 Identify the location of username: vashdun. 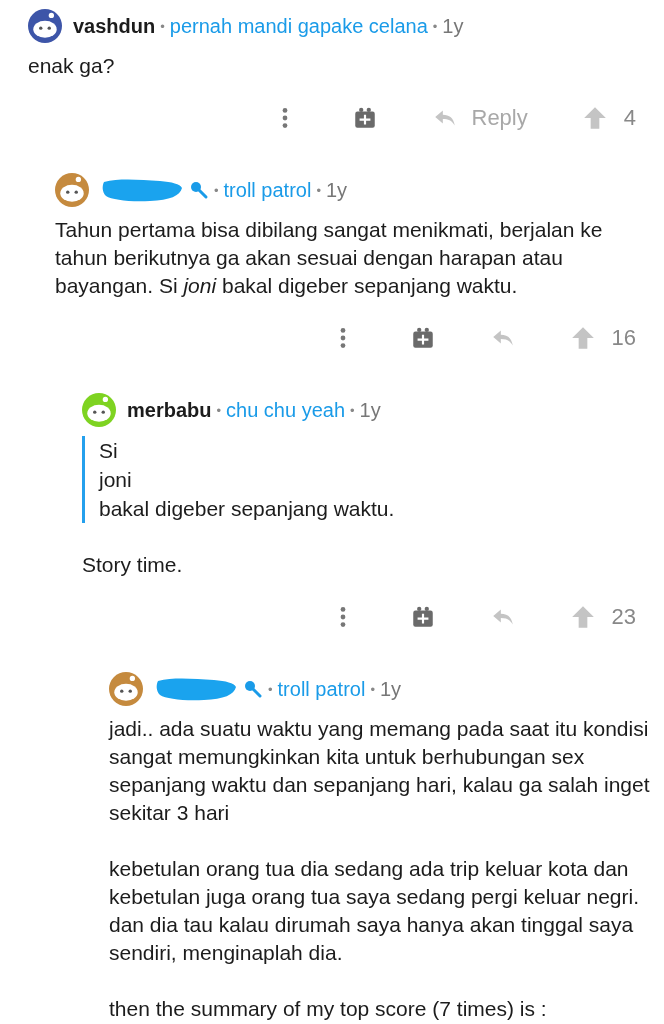
(114, 26).